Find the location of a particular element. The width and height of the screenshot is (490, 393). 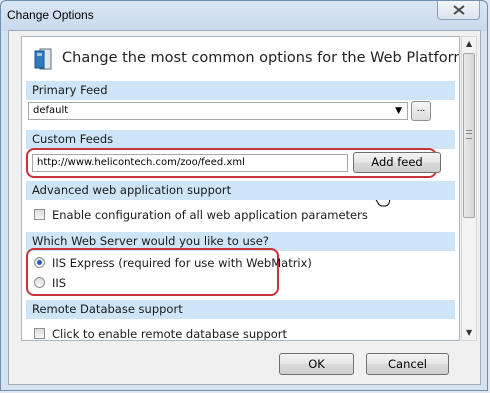

scrollbar-thumb is located at coordinates (469, 135).